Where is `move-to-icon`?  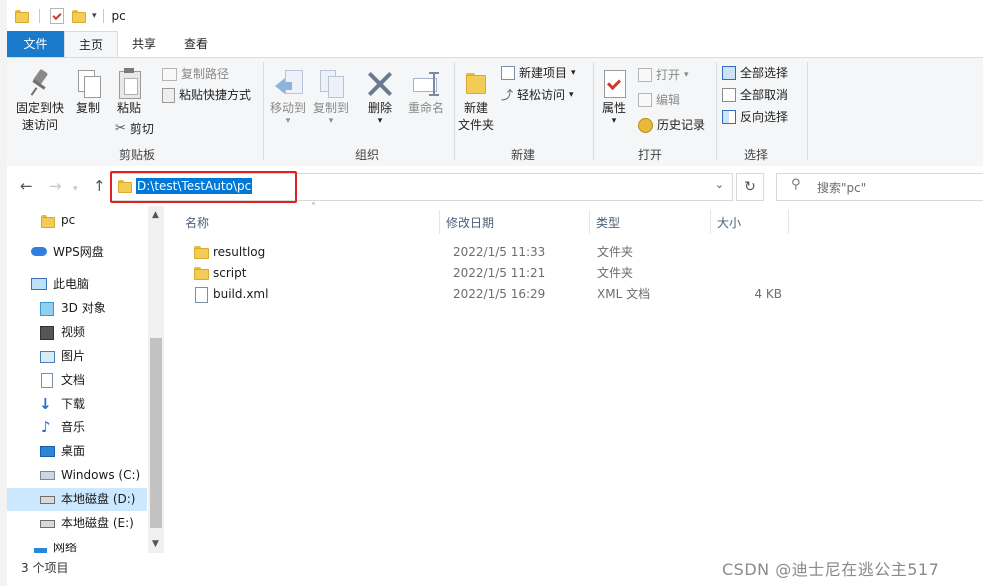 move-to-icon is located at coordinates (288, 84).